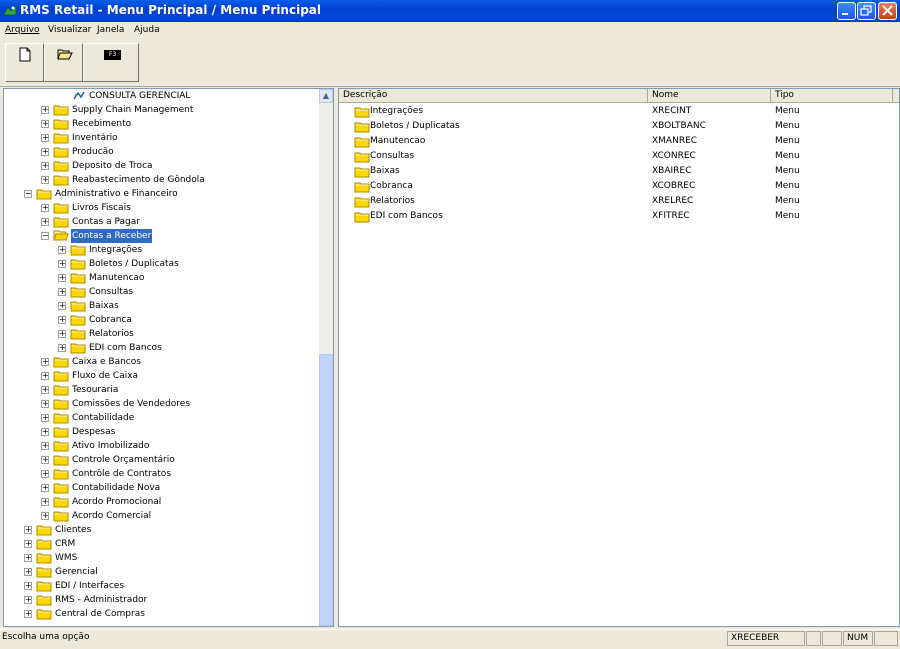 The width and height of the screenshot is (900, 649). What do you see at coordinates (22, 30) in the screenshot?
I see `menu-arquivo: Arquivo` at bounding box center [22, 30].